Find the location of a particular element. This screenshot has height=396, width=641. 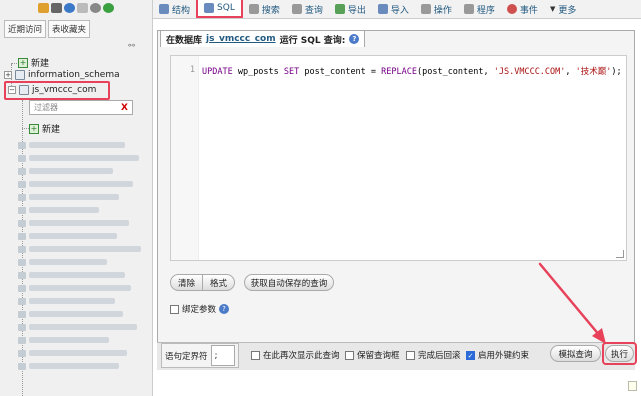

highlight-box is located at coordinates (57, 90).